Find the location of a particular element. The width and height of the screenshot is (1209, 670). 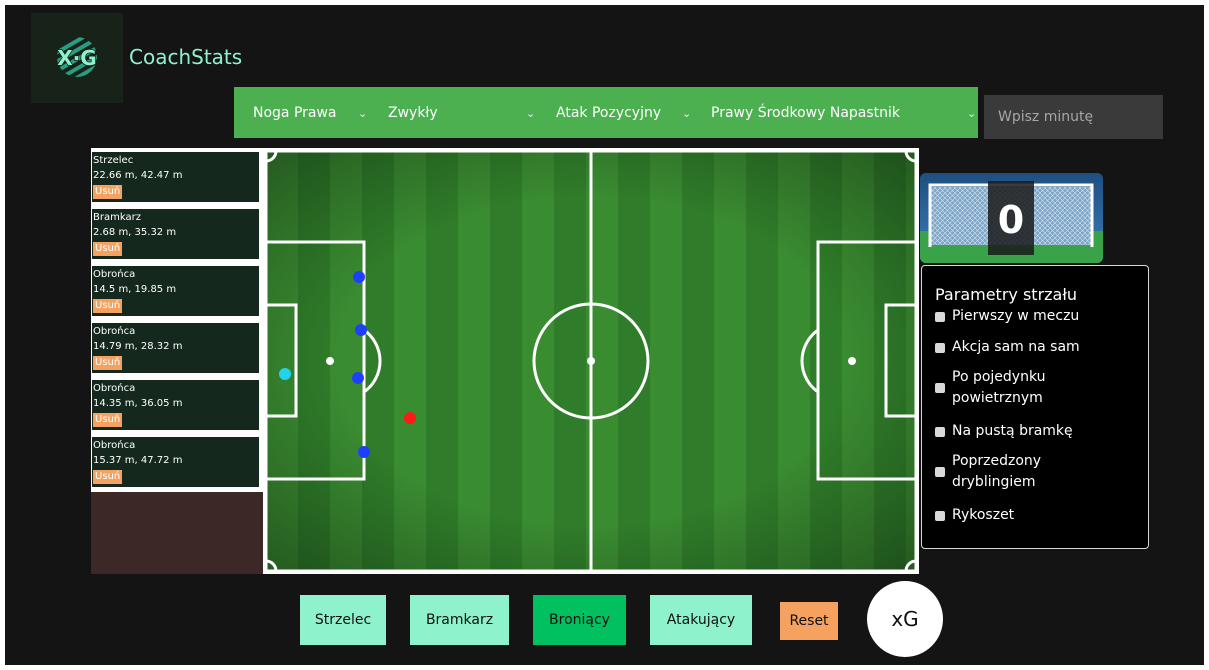

filter-position: Prawy Środkowy Napastnik is located at coordinates (805, 113).